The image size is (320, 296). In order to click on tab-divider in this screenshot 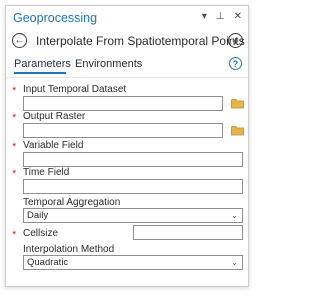, I will do `click(127, 77)`.